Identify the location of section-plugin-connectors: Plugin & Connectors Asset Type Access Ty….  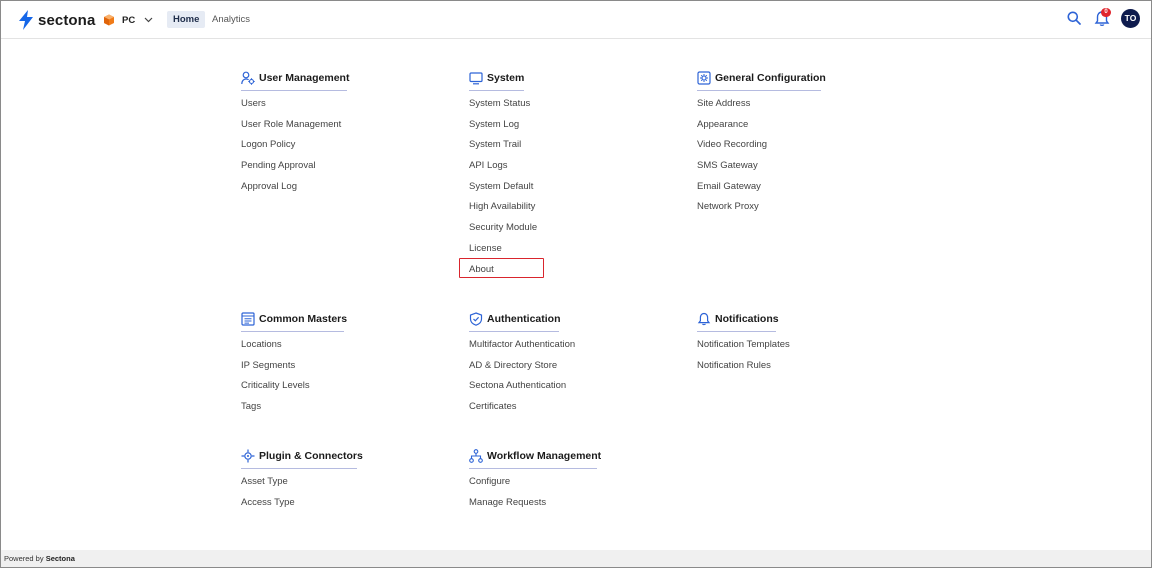
(302, 482).